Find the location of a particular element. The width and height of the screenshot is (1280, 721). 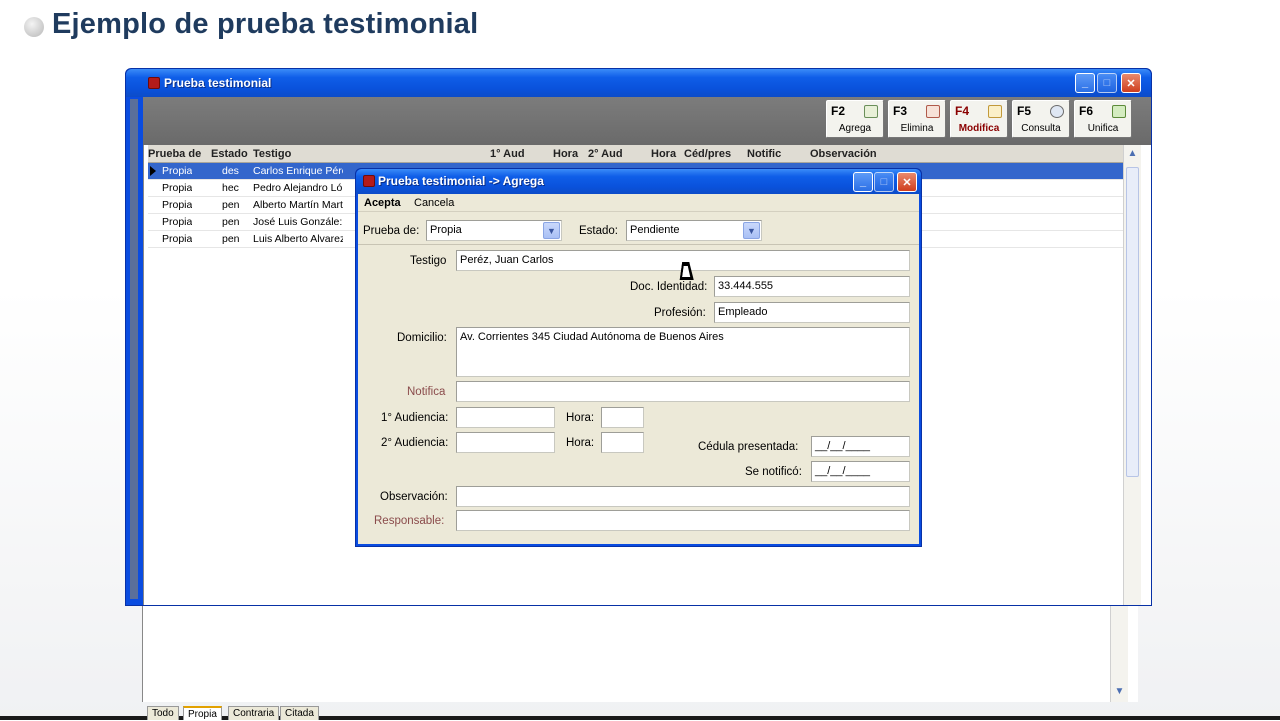

f2-label: Agrega is located at coordinates (855, 128).